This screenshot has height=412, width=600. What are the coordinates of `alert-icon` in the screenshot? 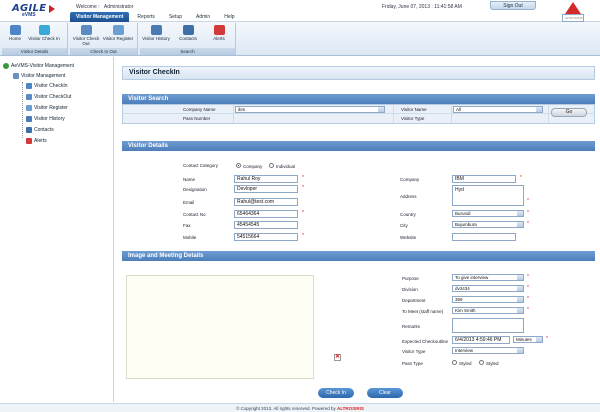 It's located at (29, 141).